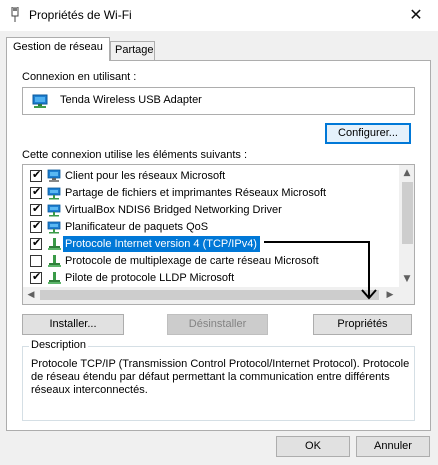 Image resolution: width=438 pixels, height=465 pixels. Describe the element at coordinates (393, 446) in the screenshot. I see `cancel-button: Annuler` at that location.